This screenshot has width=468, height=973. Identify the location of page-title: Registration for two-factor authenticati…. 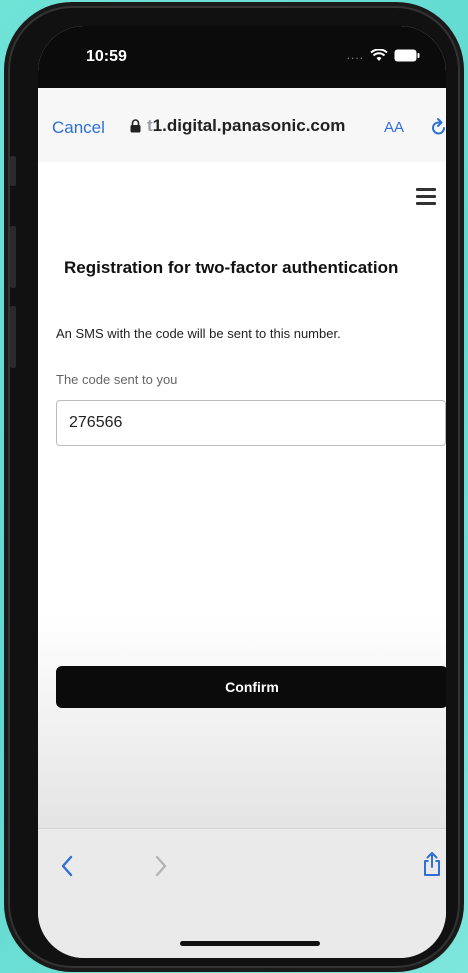
(231, 267).